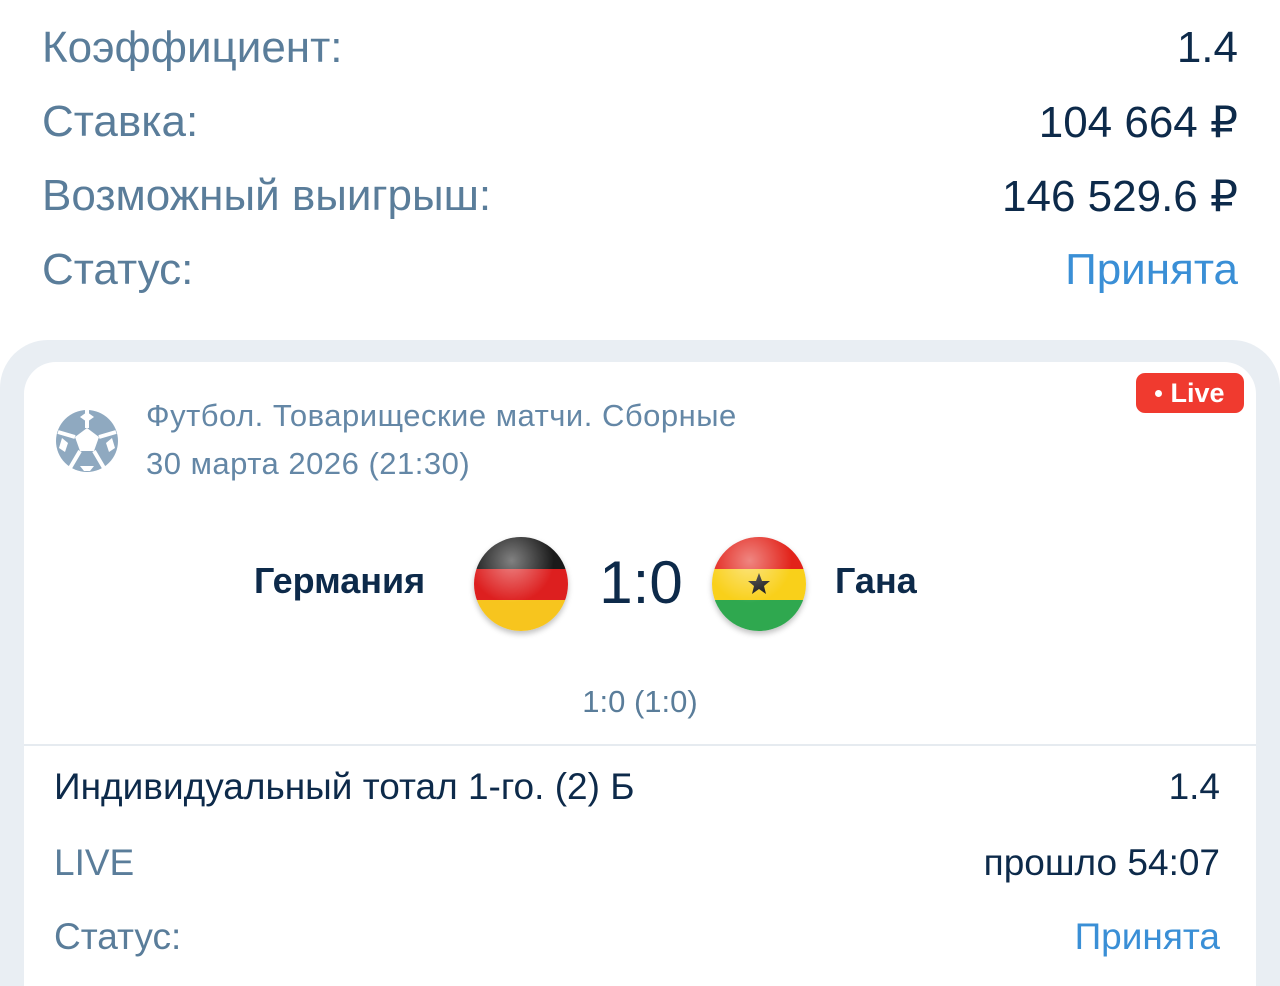 Image resolution: width=1280 pixels, height=986 pixels. I want to click on card-divider, so click(640, 745).